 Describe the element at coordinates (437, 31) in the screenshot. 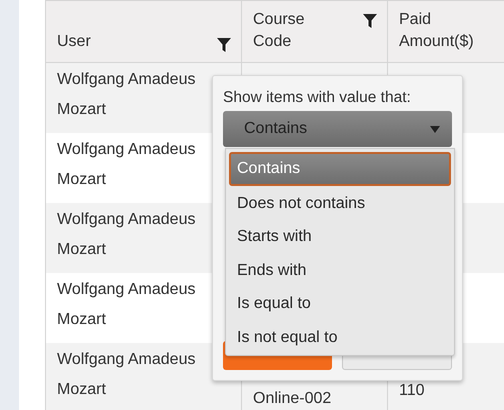

I see `column-label: Paid Amount($)` at that location.